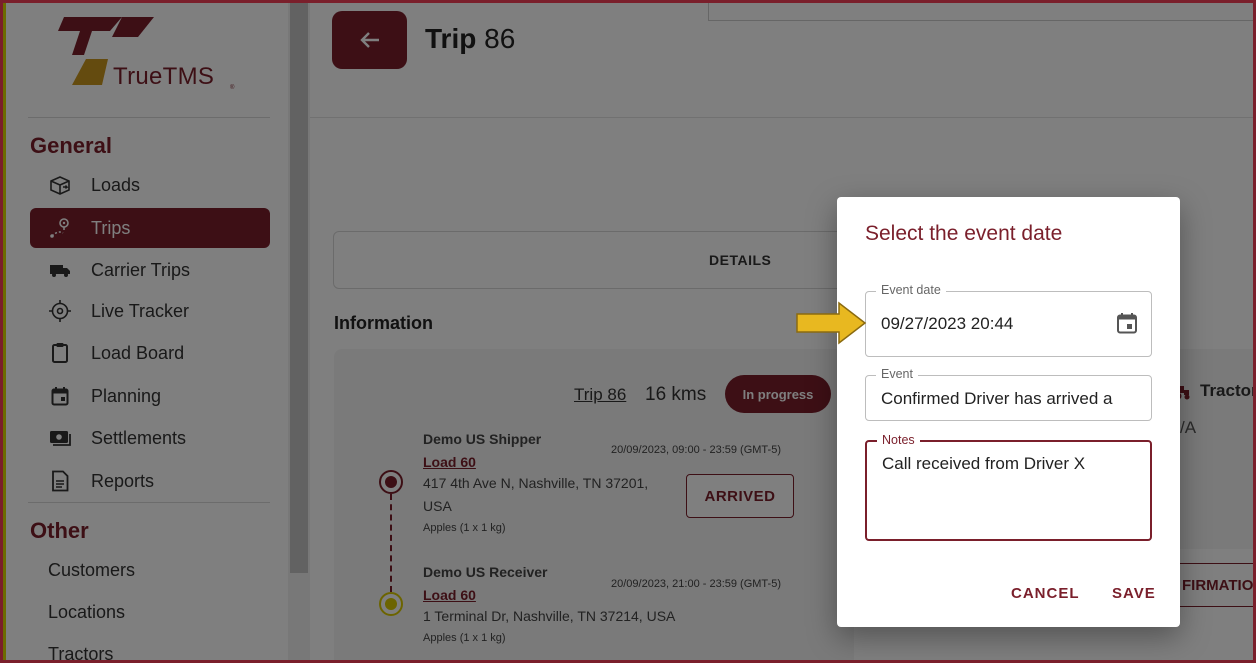 This screenshot has width=1256, height=663. Describe the element at coordinates (1008, 487) in the screenshot. I see `notes-field: Notes Call received from Driver X` at that location.